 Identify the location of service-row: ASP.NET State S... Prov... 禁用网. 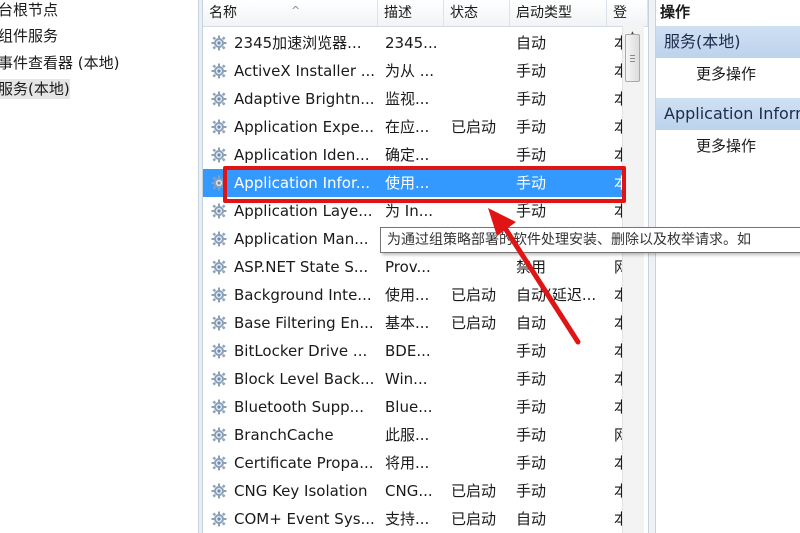
(415, 267).